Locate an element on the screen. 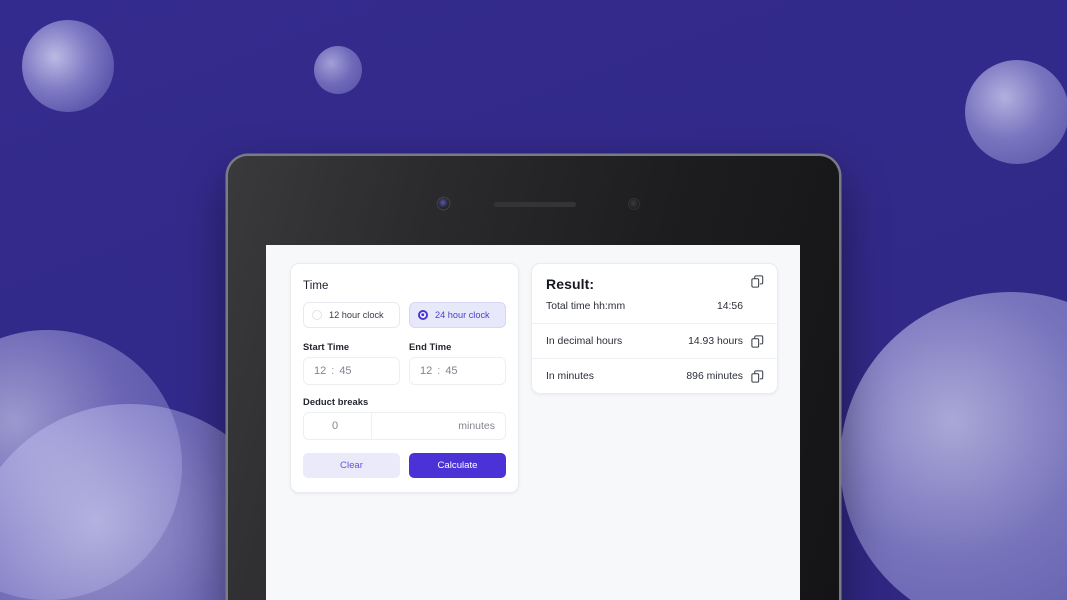 This screenshot has height=600, width=1067. start-time-input: 12 : 45 is located at coordinates (351, 371).